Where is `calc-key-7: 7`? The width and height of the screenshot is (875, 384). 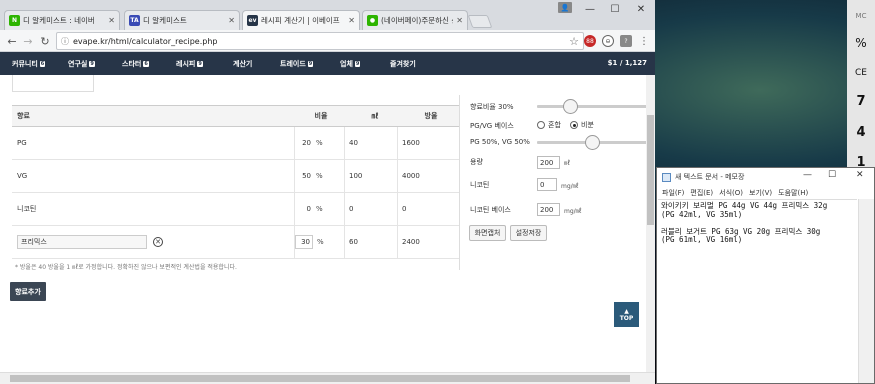 calc-key-7: 7 is located at coordinates (861, 101).